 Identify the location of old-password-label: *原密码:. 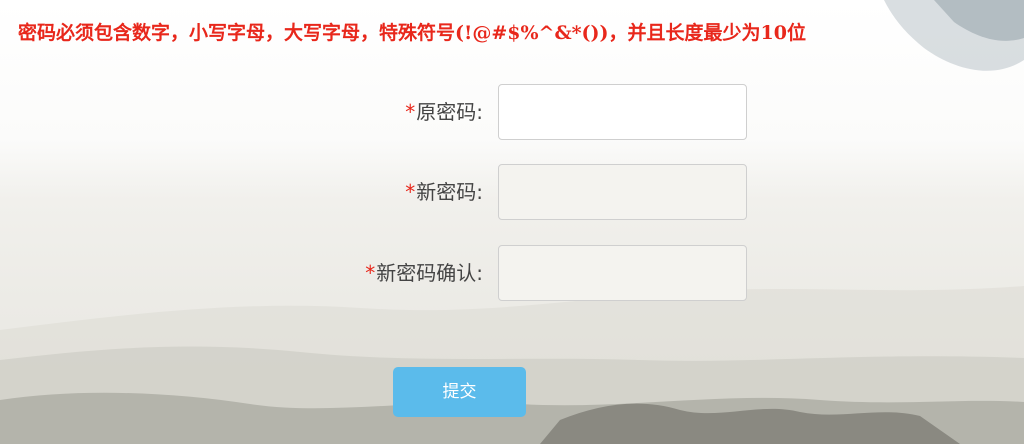
(444, 112).